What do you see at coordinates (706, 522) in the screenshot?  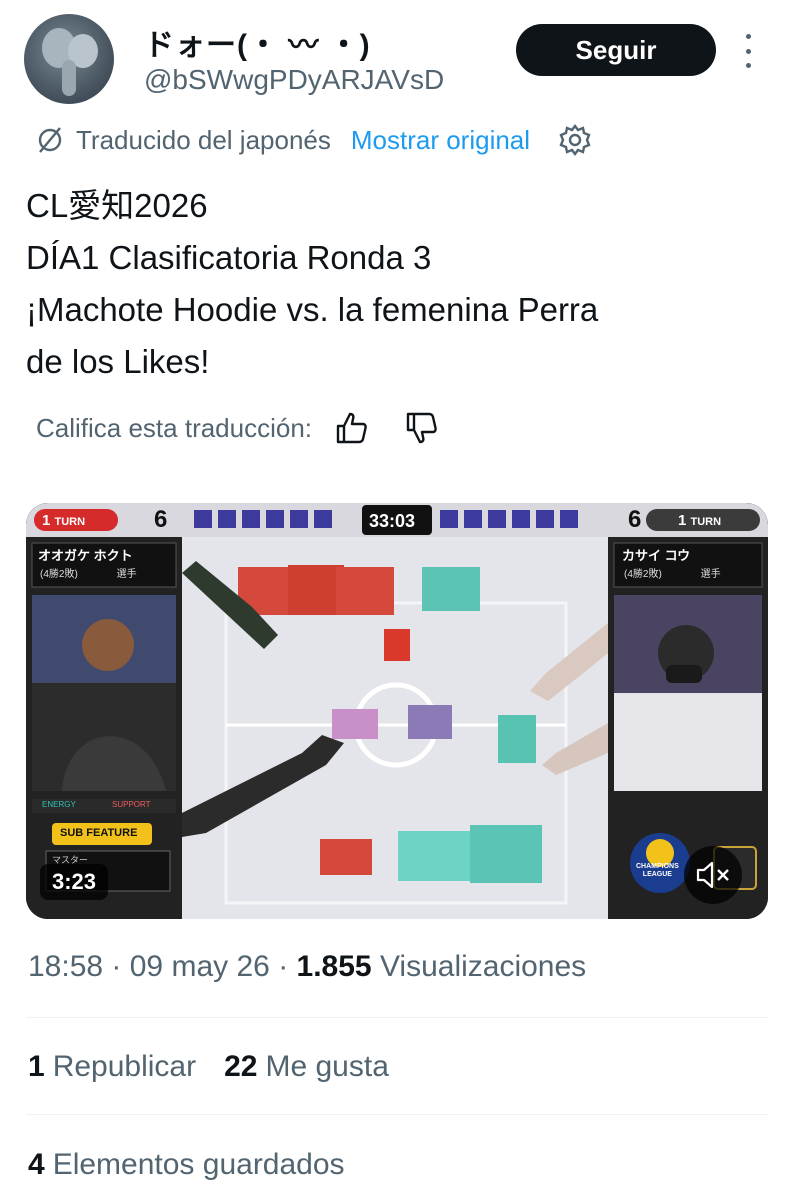 I see `right-turn-label: TURN` at bounding box center [706, 522].